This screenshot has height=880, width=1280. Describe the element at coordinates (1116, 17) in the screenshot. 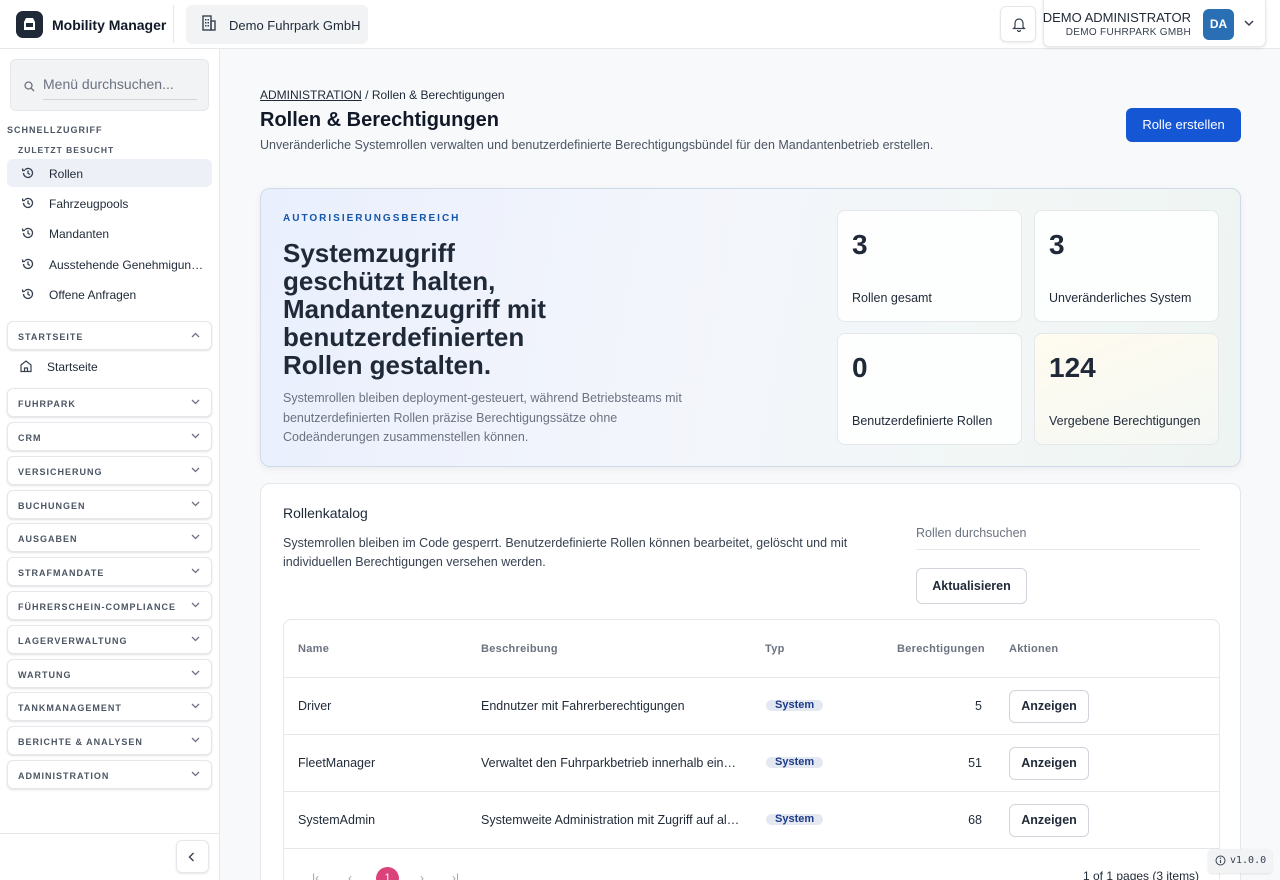

I see `user-name: DEMO ADMINISTRATOR` at that location.